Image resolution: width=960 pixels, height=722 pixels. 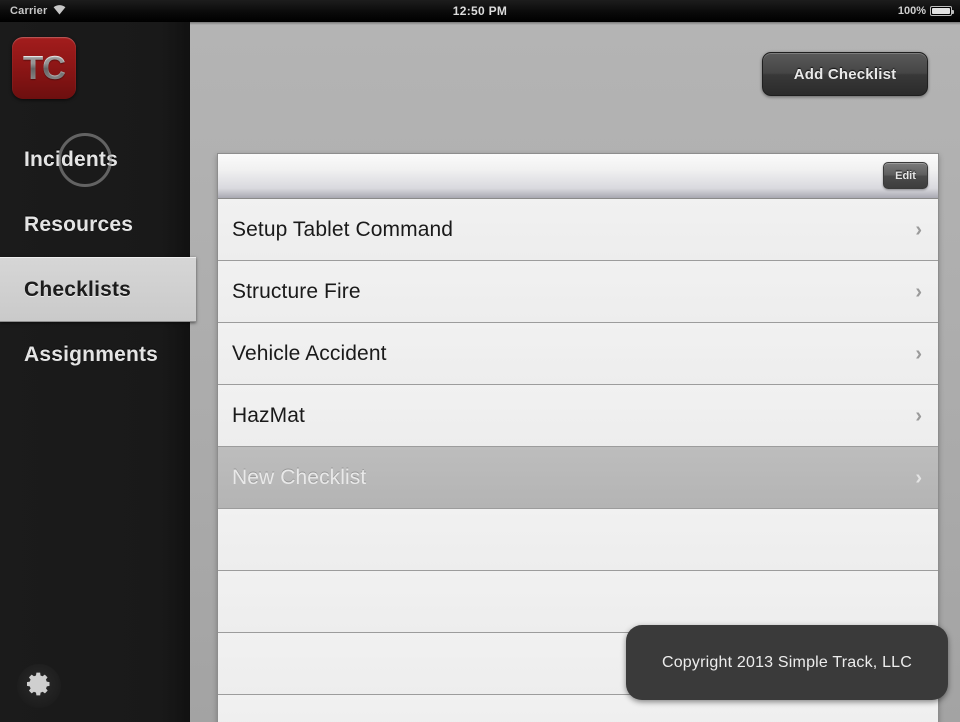 What do you see at coordinates (71, 159) in the screenshot?
I see `sidebar-item-label: Incidents` at bounding box center [71, 159].